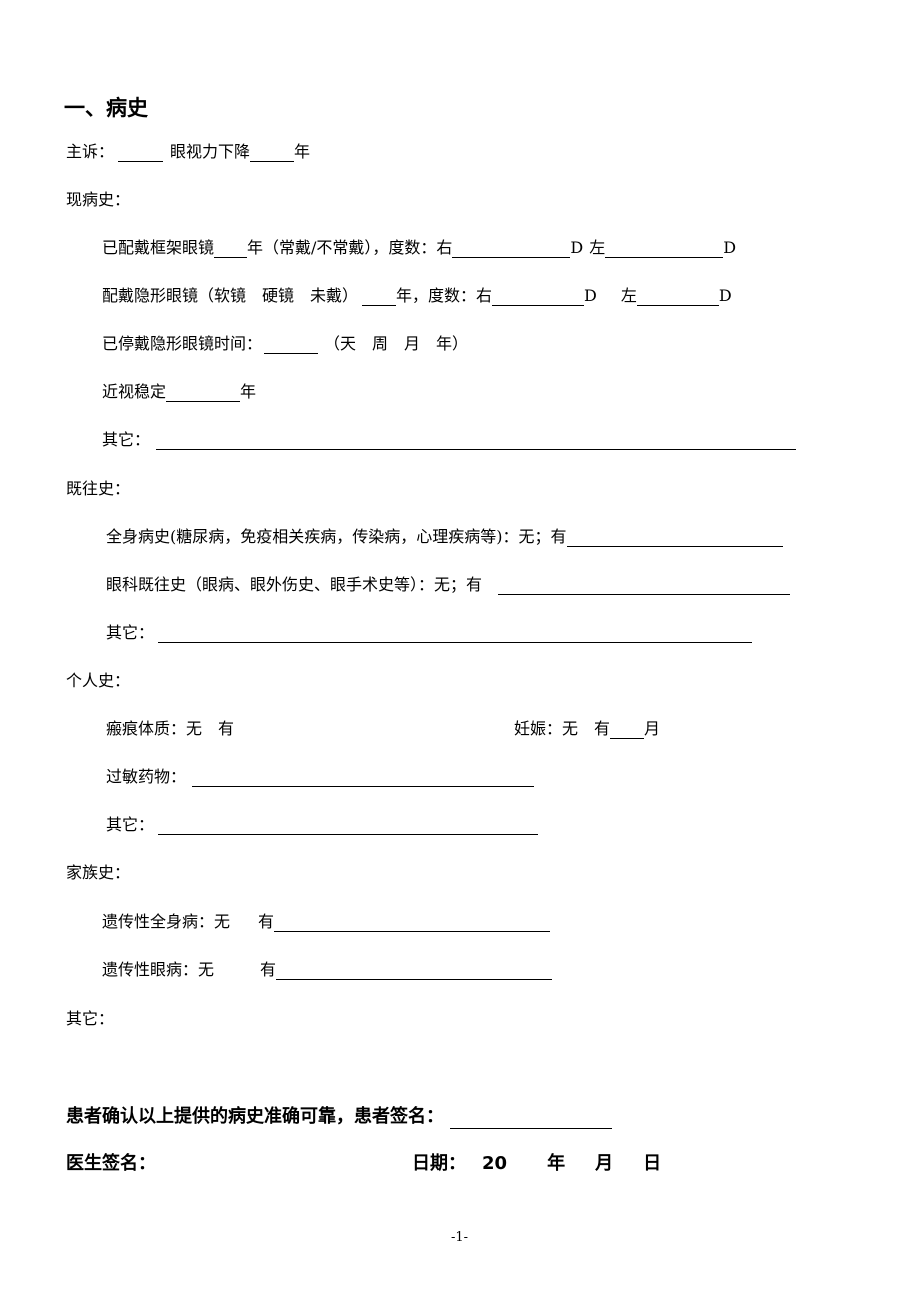 This screenshot has height=1302, width=920. Describe the element at coordinates (538, 297) in the screenshot. I see `contact-lens-right-field` at that location.